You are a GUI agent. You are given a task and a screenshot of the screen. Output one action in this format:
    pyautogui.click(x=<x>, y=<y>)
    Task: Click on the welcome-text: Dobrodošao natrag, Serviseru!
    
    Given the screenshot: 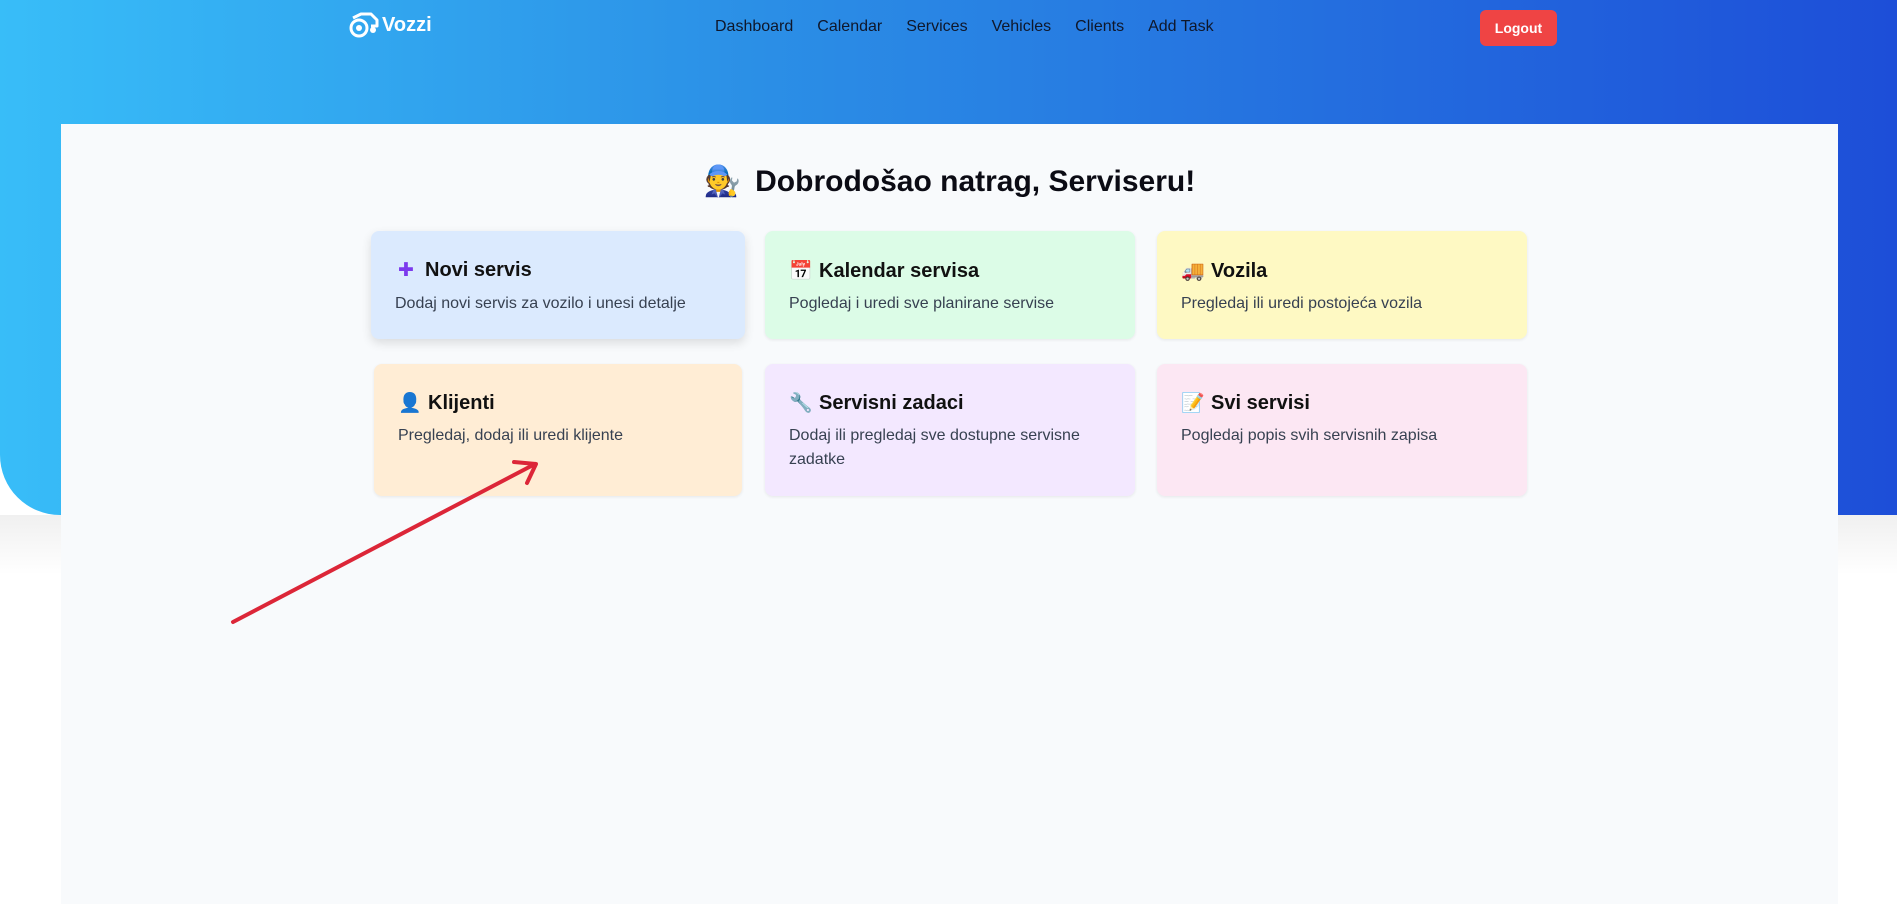 What is the action you would take?
    pyautogui.click(x=975, y=181)
    